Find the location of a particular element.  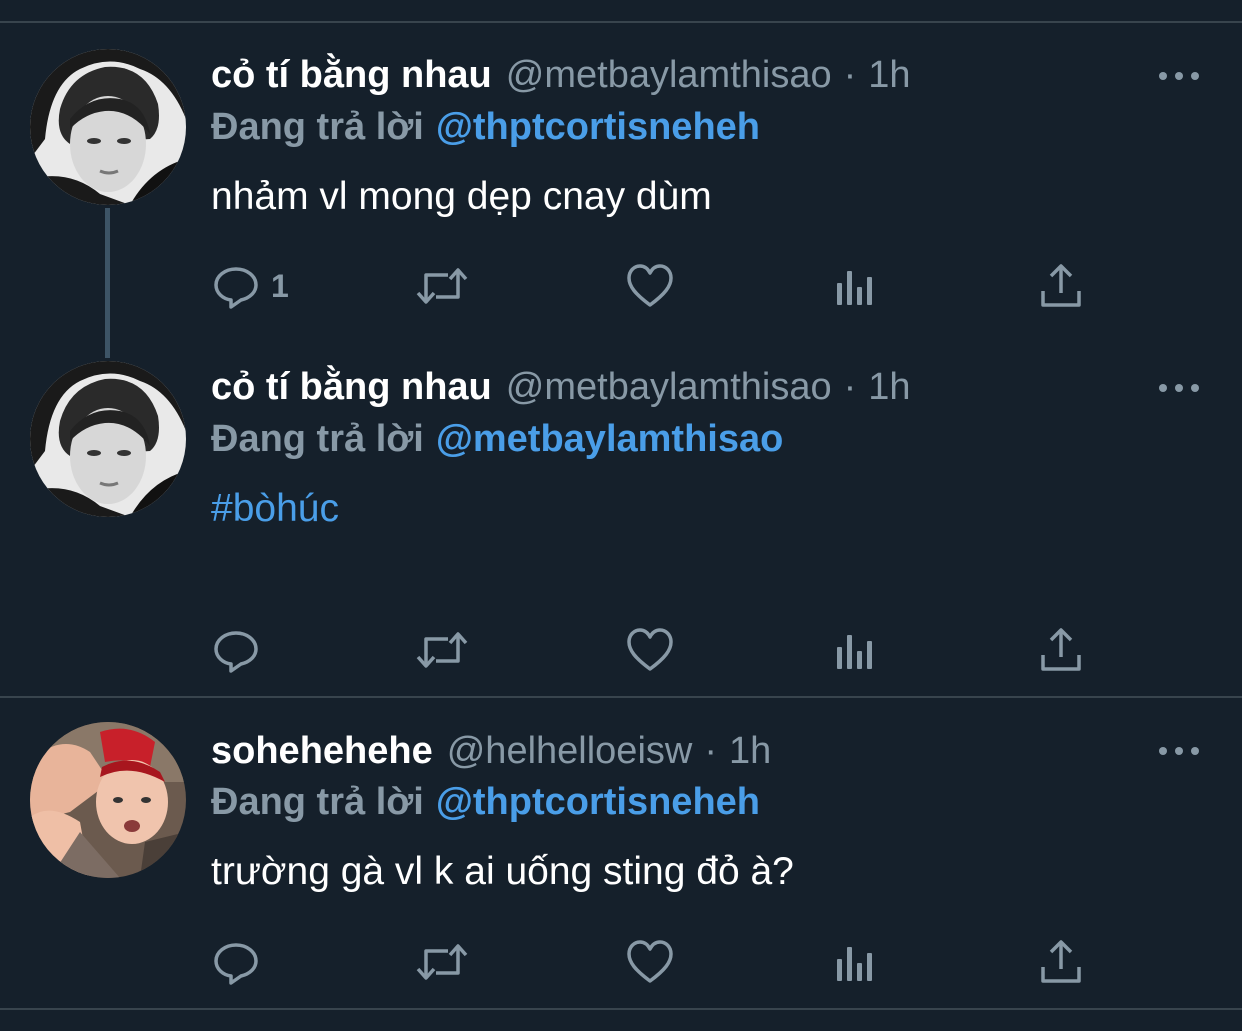

tweet-actions: 1 is located at coordinates (661, 286).